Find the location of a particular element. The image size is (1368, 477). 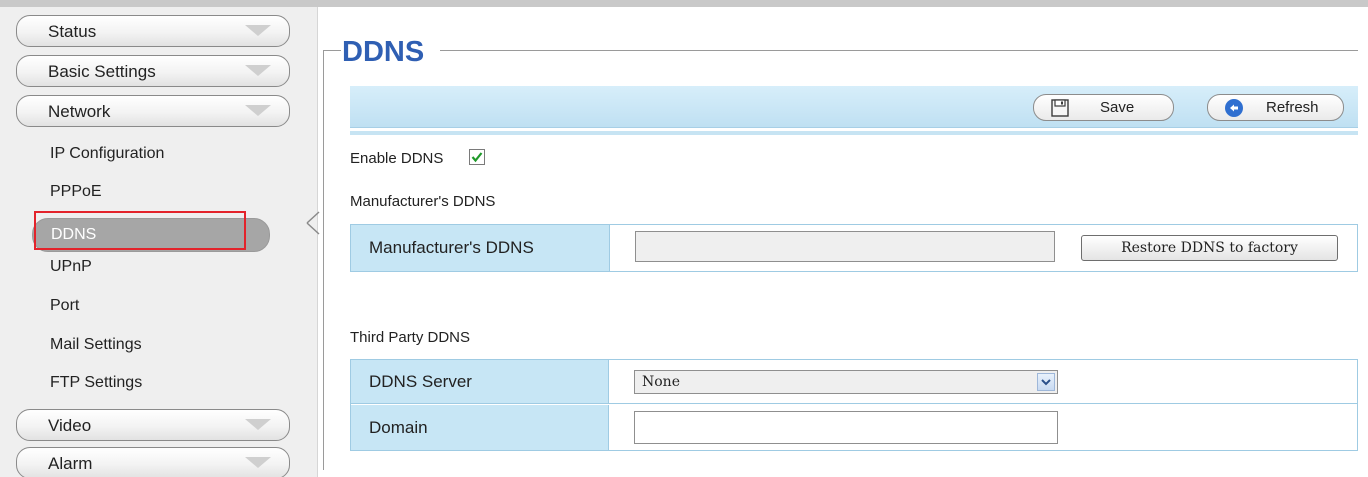

menu-alarm: Alarm is located at coordinates (153, 462).